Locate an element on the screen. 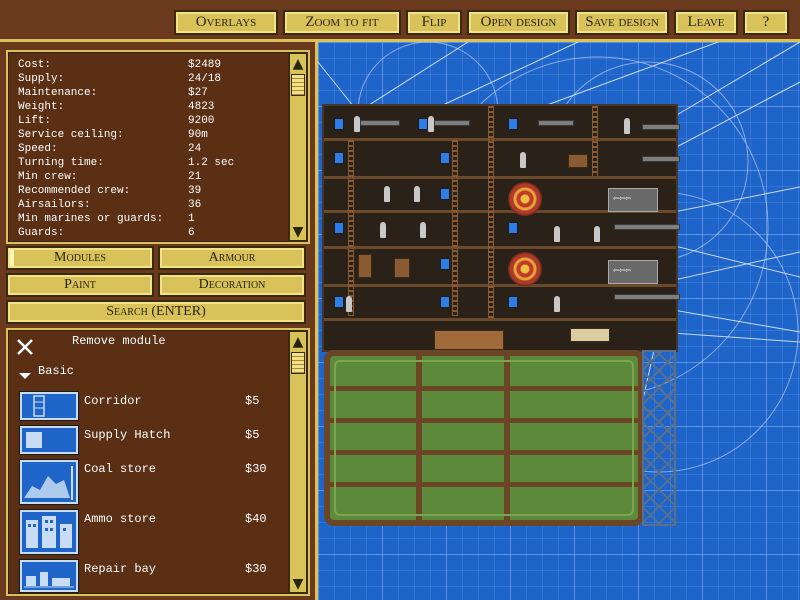 The height and width of the screenshot is (600, 800). gas-envelope-inner is located at coordinates (484, 438).